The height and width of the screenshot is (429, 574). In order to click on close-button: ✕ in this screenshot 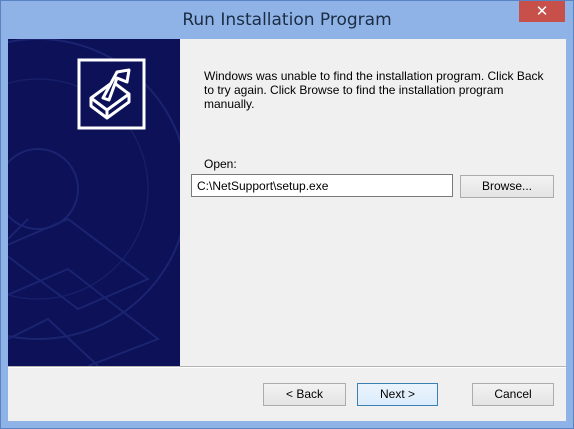, I will do `click(542, 11)`.